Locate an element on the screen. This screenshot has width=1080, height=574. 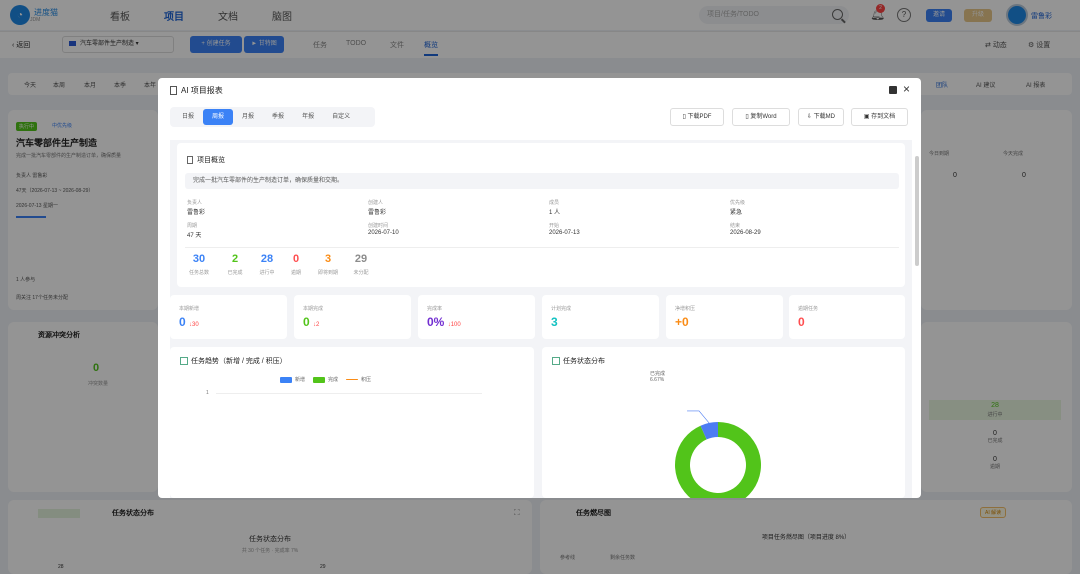
modal-title-text: AI 项目报表 is located at coordinates (202, 90).